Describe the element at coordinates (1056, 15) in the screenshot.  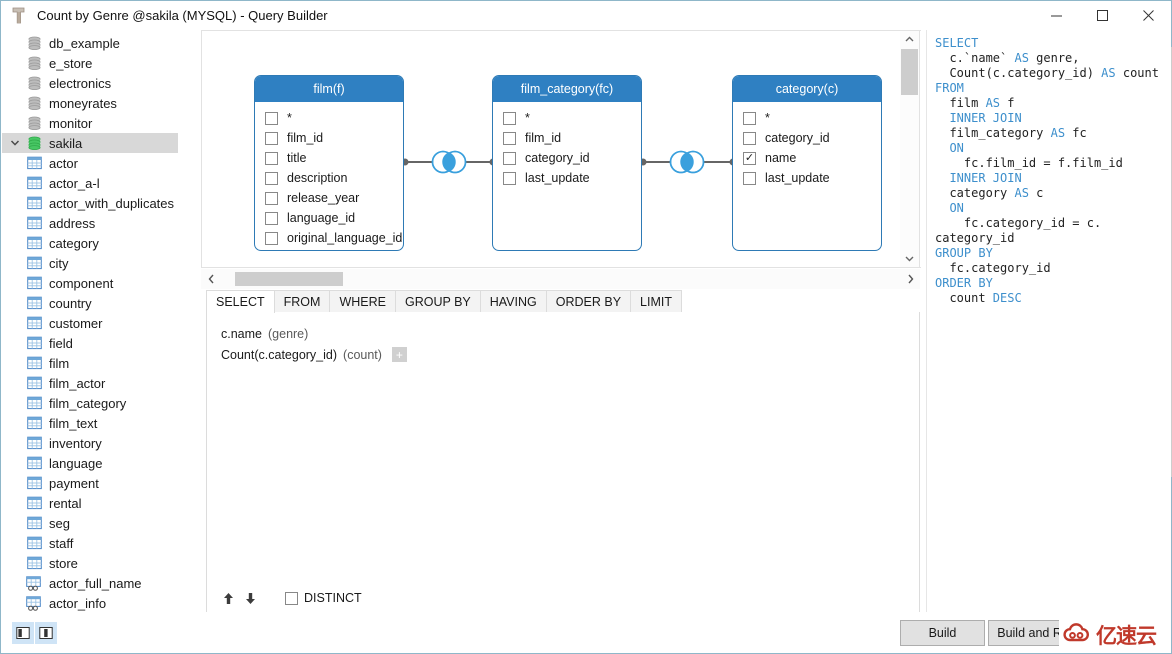
I see `minimize-button` at that location.